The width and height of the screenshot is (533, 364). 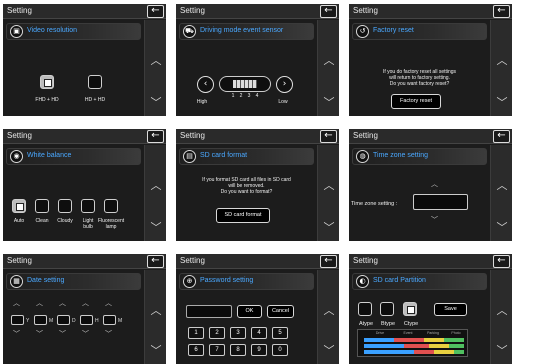 What do you see at coordinates (196, 333) in the screenshot?
I see `keypad-key: 1` at bounding box center [196, 333].